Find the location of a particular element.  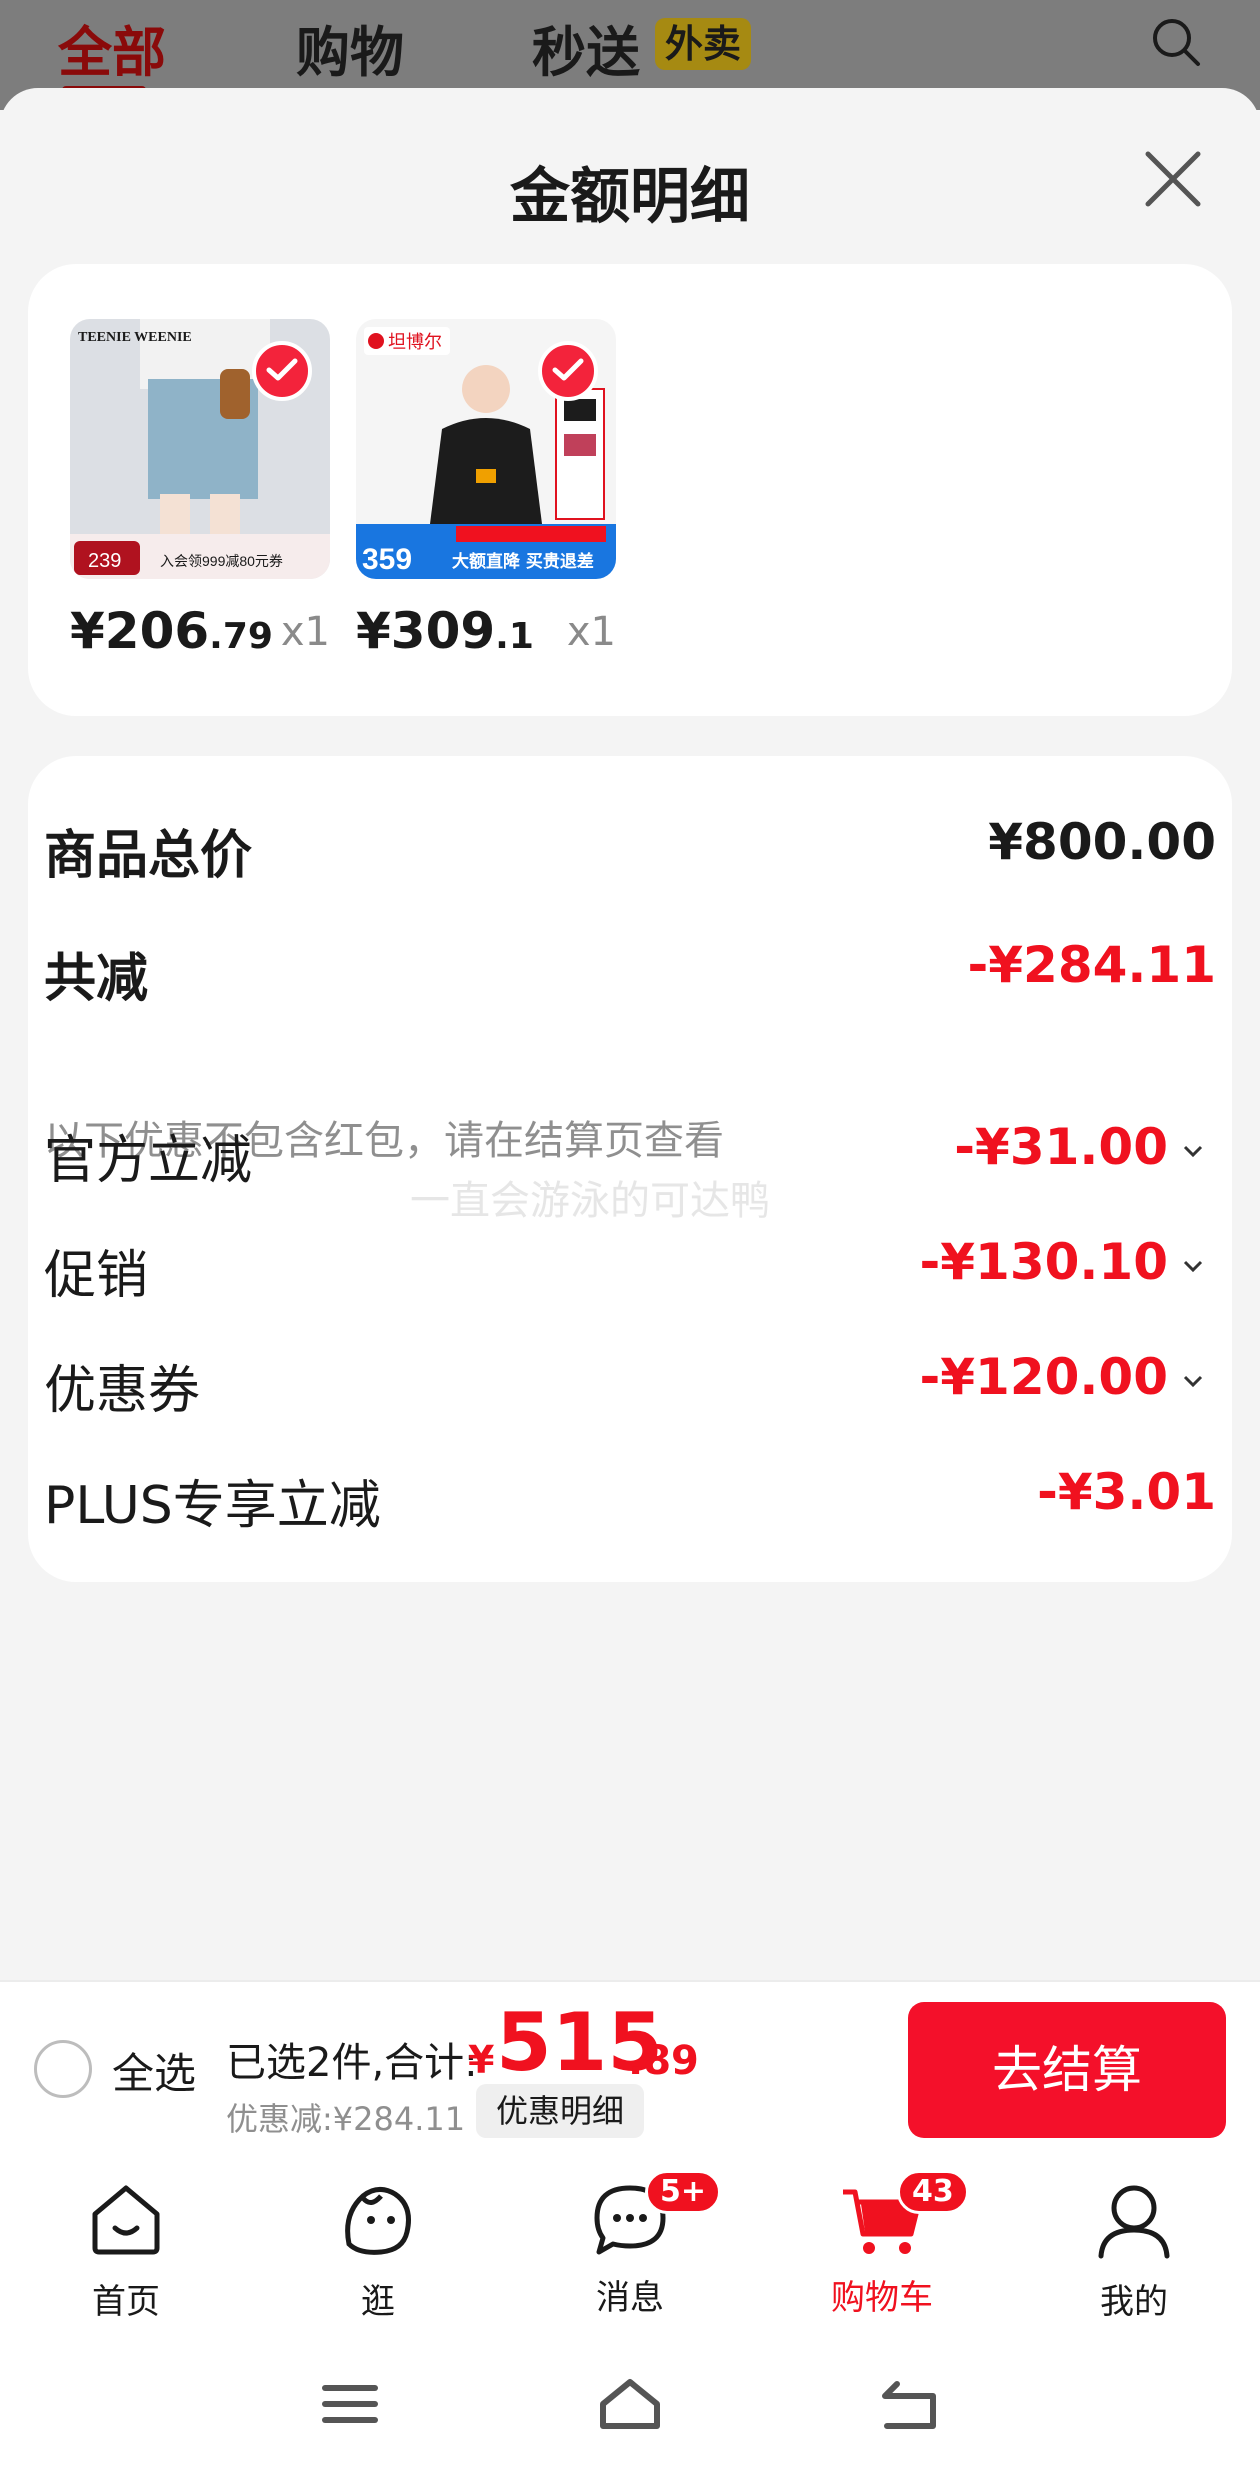

total-reduce-label: 共减 is located at coordinates (96, 979).